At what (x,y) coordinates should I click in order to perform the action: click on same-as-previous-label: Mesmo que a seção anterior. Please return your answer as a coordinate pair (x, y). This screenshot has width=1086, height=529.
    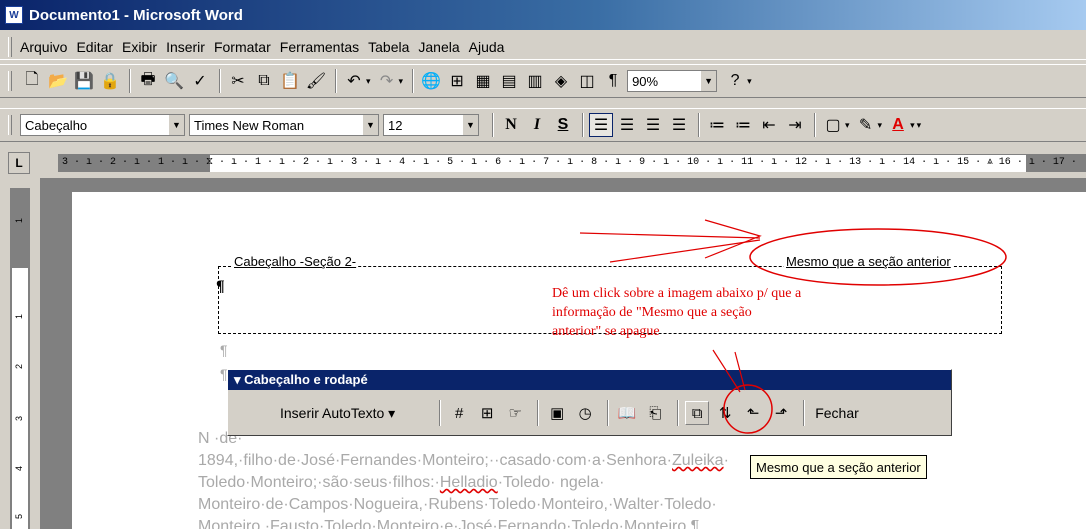
    Looking at the image, I should click on (868, 261).